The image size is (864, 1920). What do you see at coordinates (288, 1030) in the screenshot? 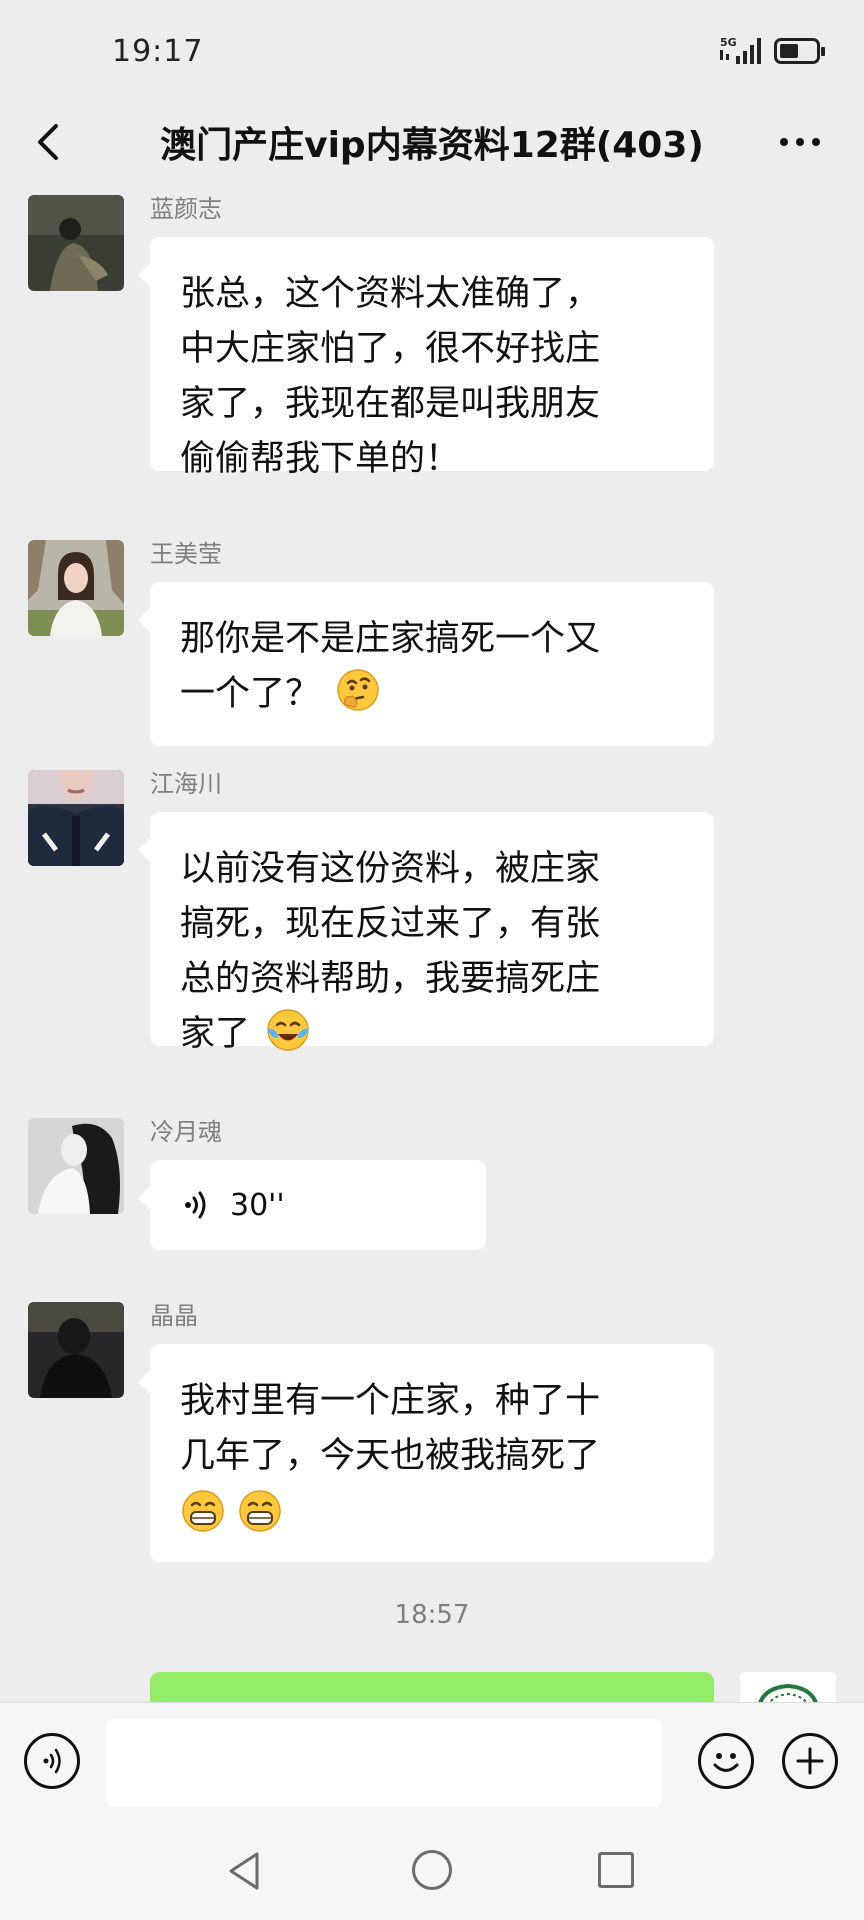
I see `crying-laughing-emoji` at bounding box center [288, 1030].